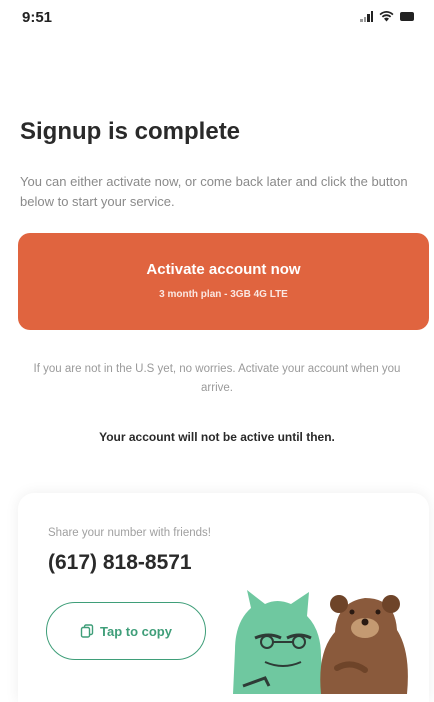 This screenshot has width=434, height=702. What do you see at coordinates (217, 20) in the screenshot?
I see `status-bar: 9:51` at bounding box center [217, 20].